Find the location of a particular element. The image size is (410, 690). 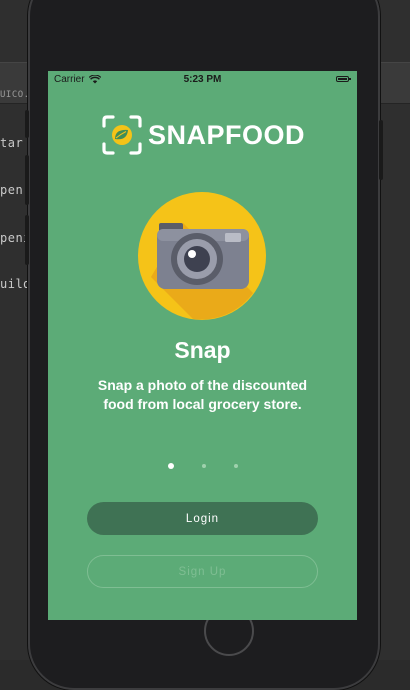

status-time: 5:23 PM is located at coordinates (202, 79).